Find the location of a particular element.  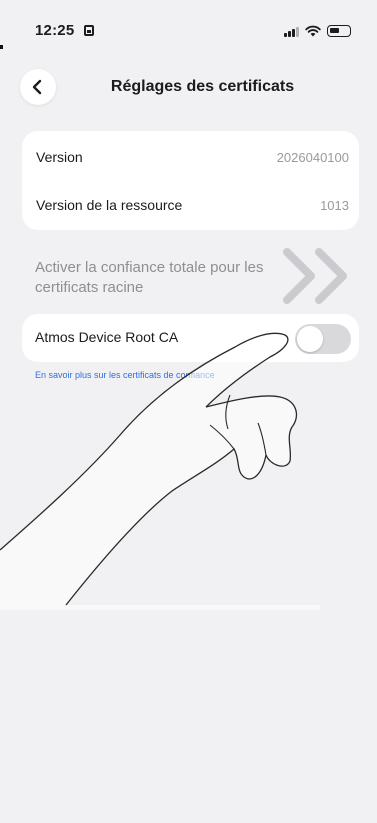

version-value: 2026040100 is located at coordinates (312, 157).